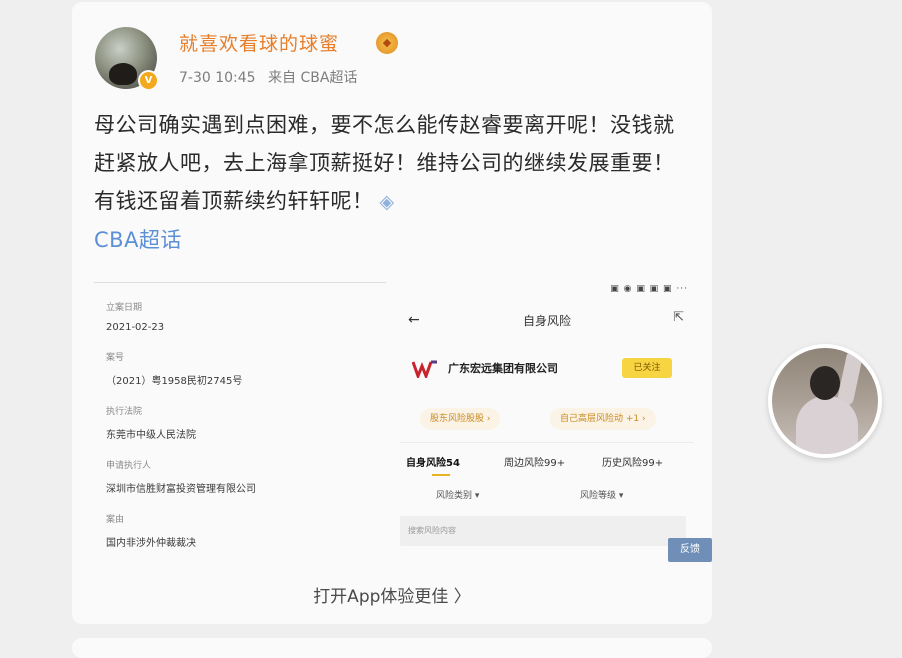  Describe the element at coordinates (535, 463) in the screenshot. I see `tab-surrounding-risk: 周边风险99+` at that location.